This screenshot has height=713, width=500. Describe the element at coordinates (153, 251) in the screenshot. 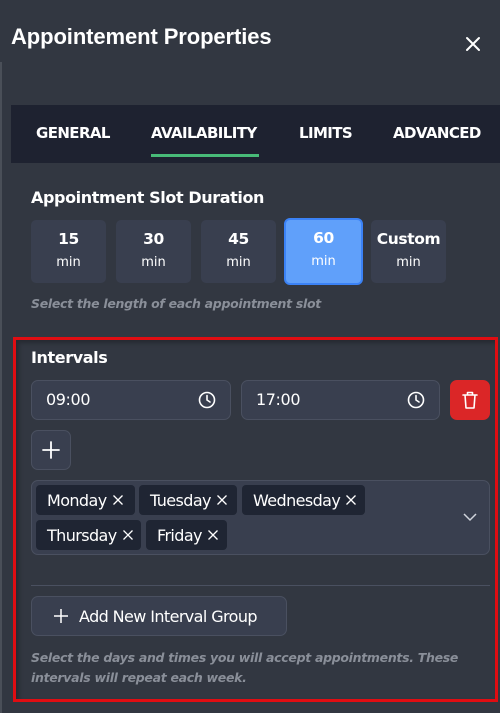

I see `slot-option-30: 30 min` at that location.